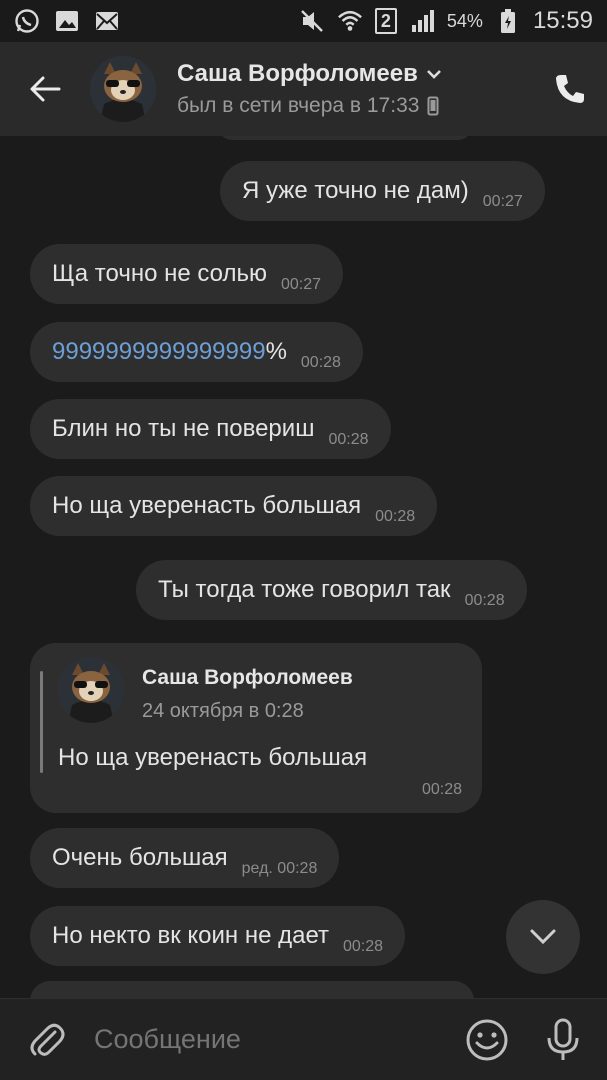 Image resolution: width=607 pixels, height=1080 pixels. Describe the element at coordinates (190, 935) in the screenshot. I see `message-text: Но некто вк коин не дает` at that location.